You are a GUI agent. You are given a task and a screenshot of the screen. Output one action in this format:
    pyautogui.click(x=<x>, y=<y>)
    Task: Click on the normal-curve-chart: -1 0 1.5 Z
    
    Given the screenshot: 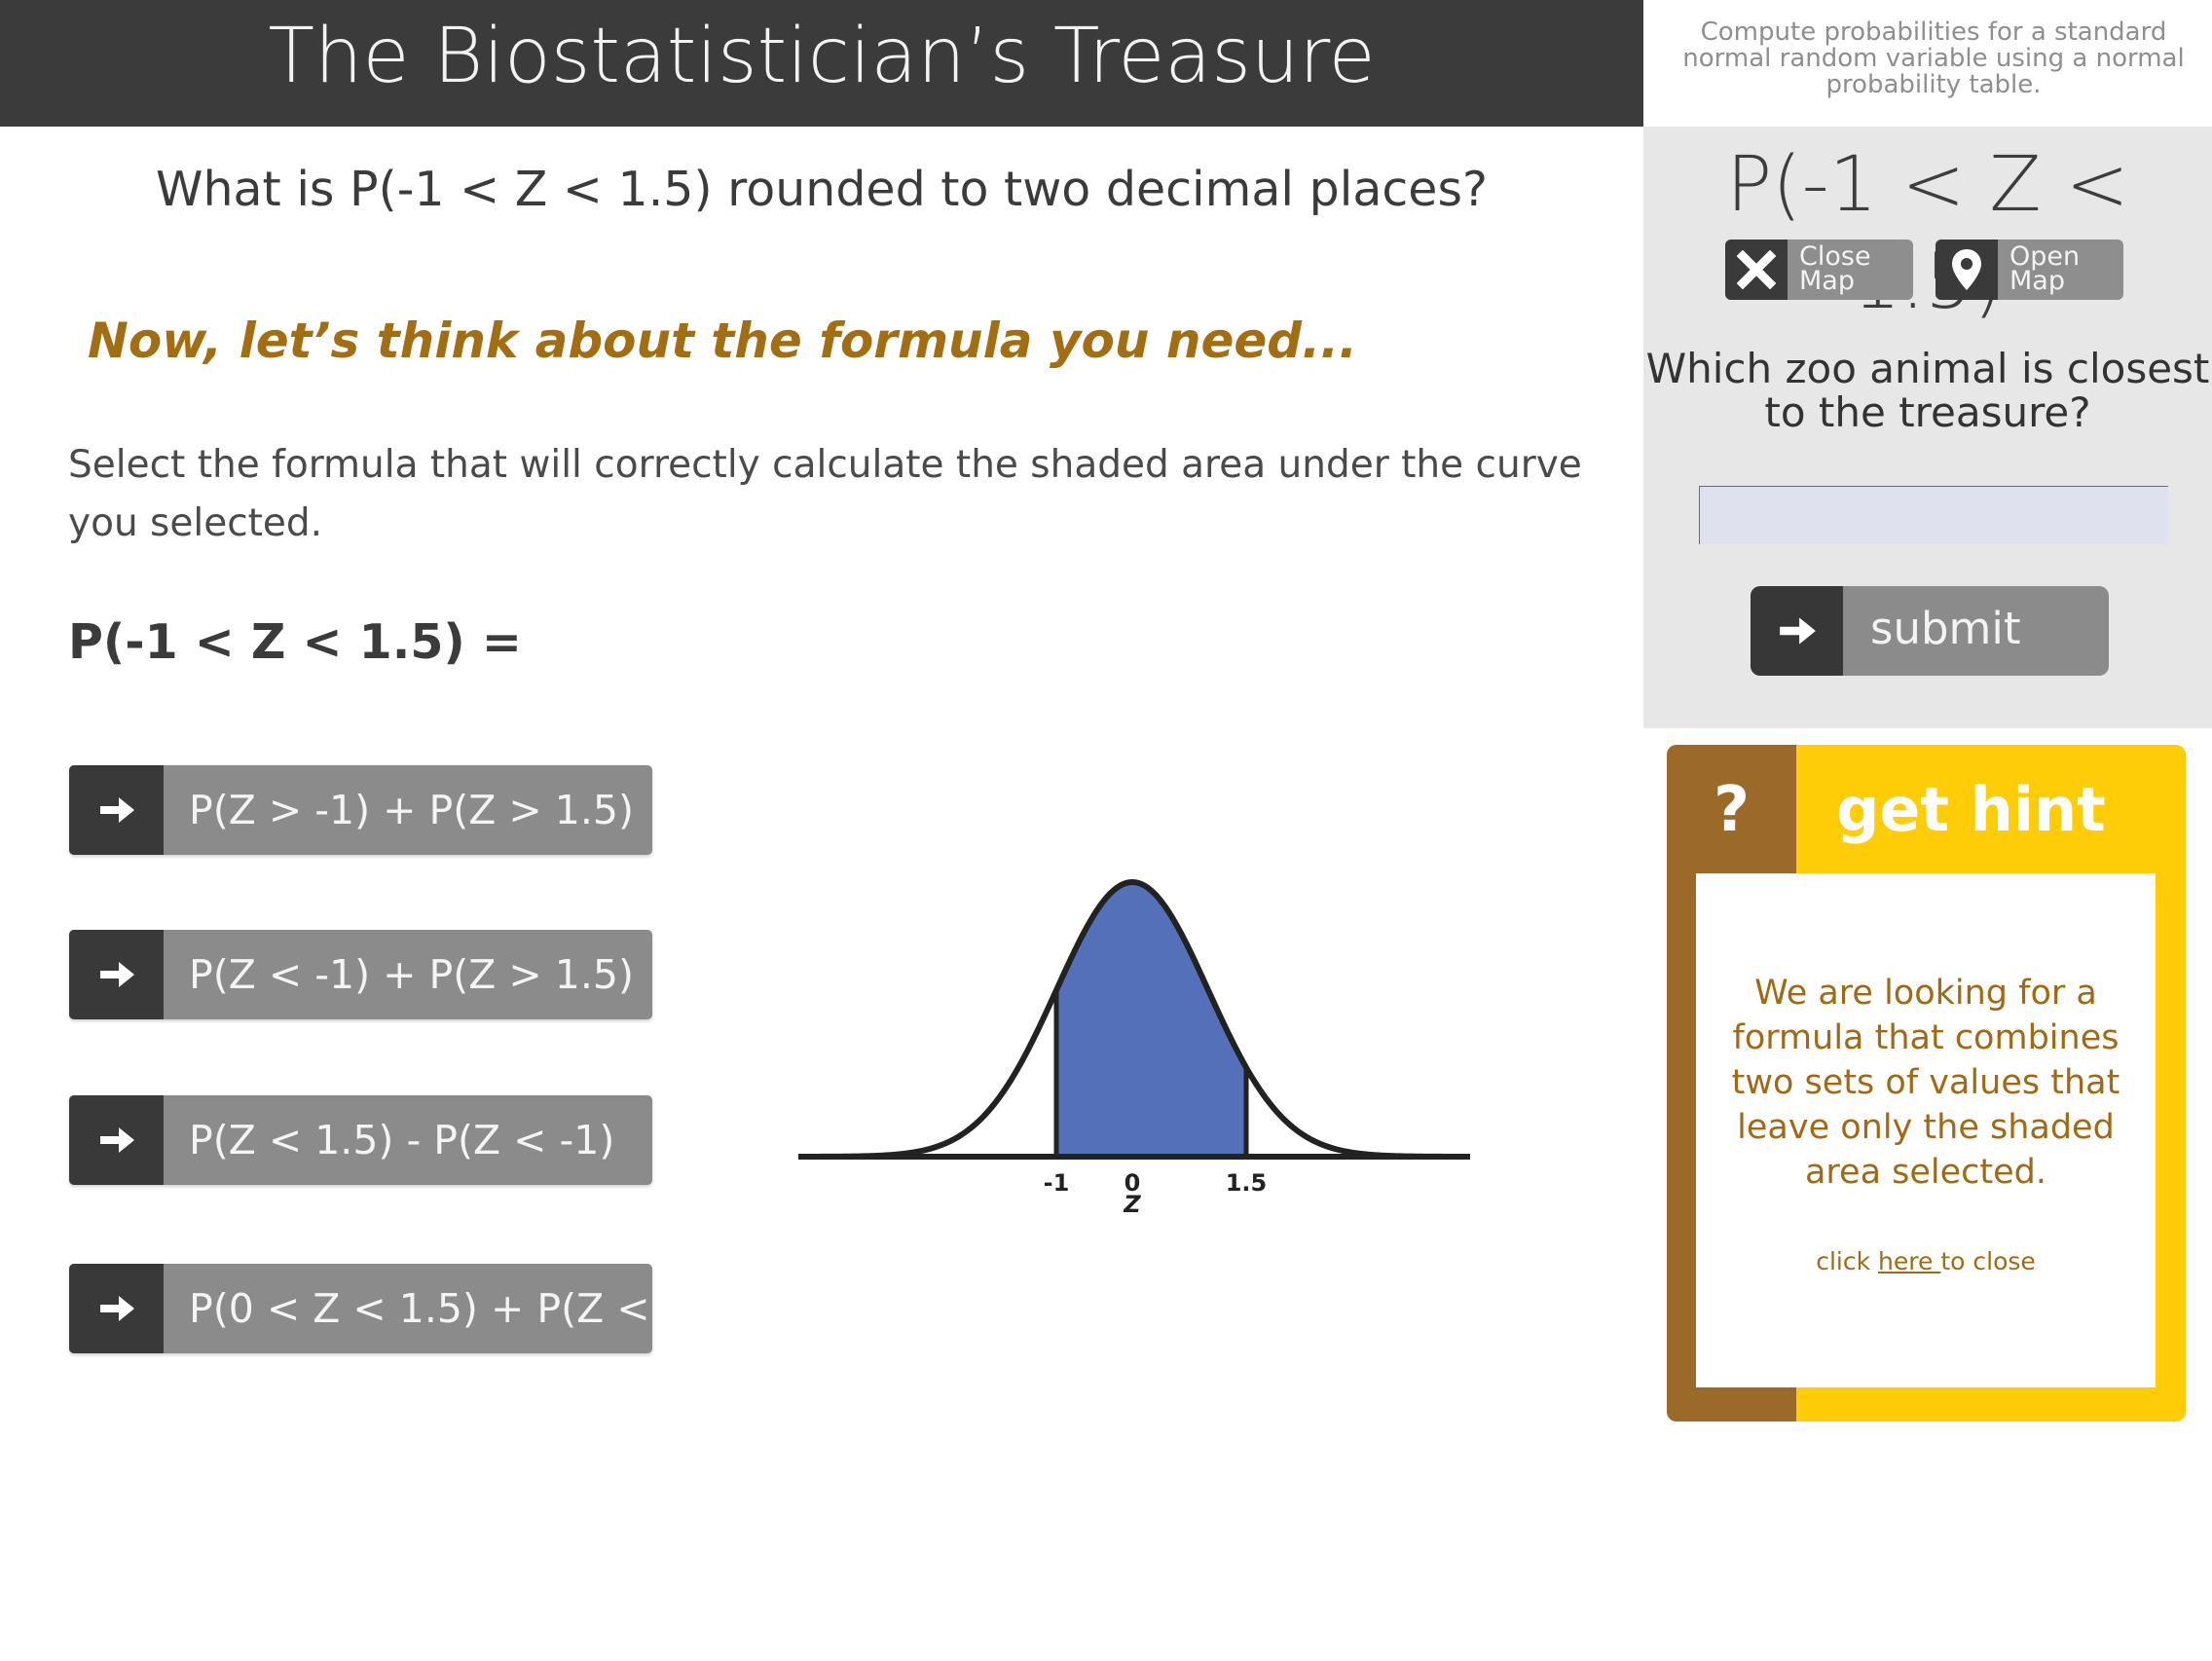 What is the action you would take?
    pyautogui.click(x=1134, y=1048)
    